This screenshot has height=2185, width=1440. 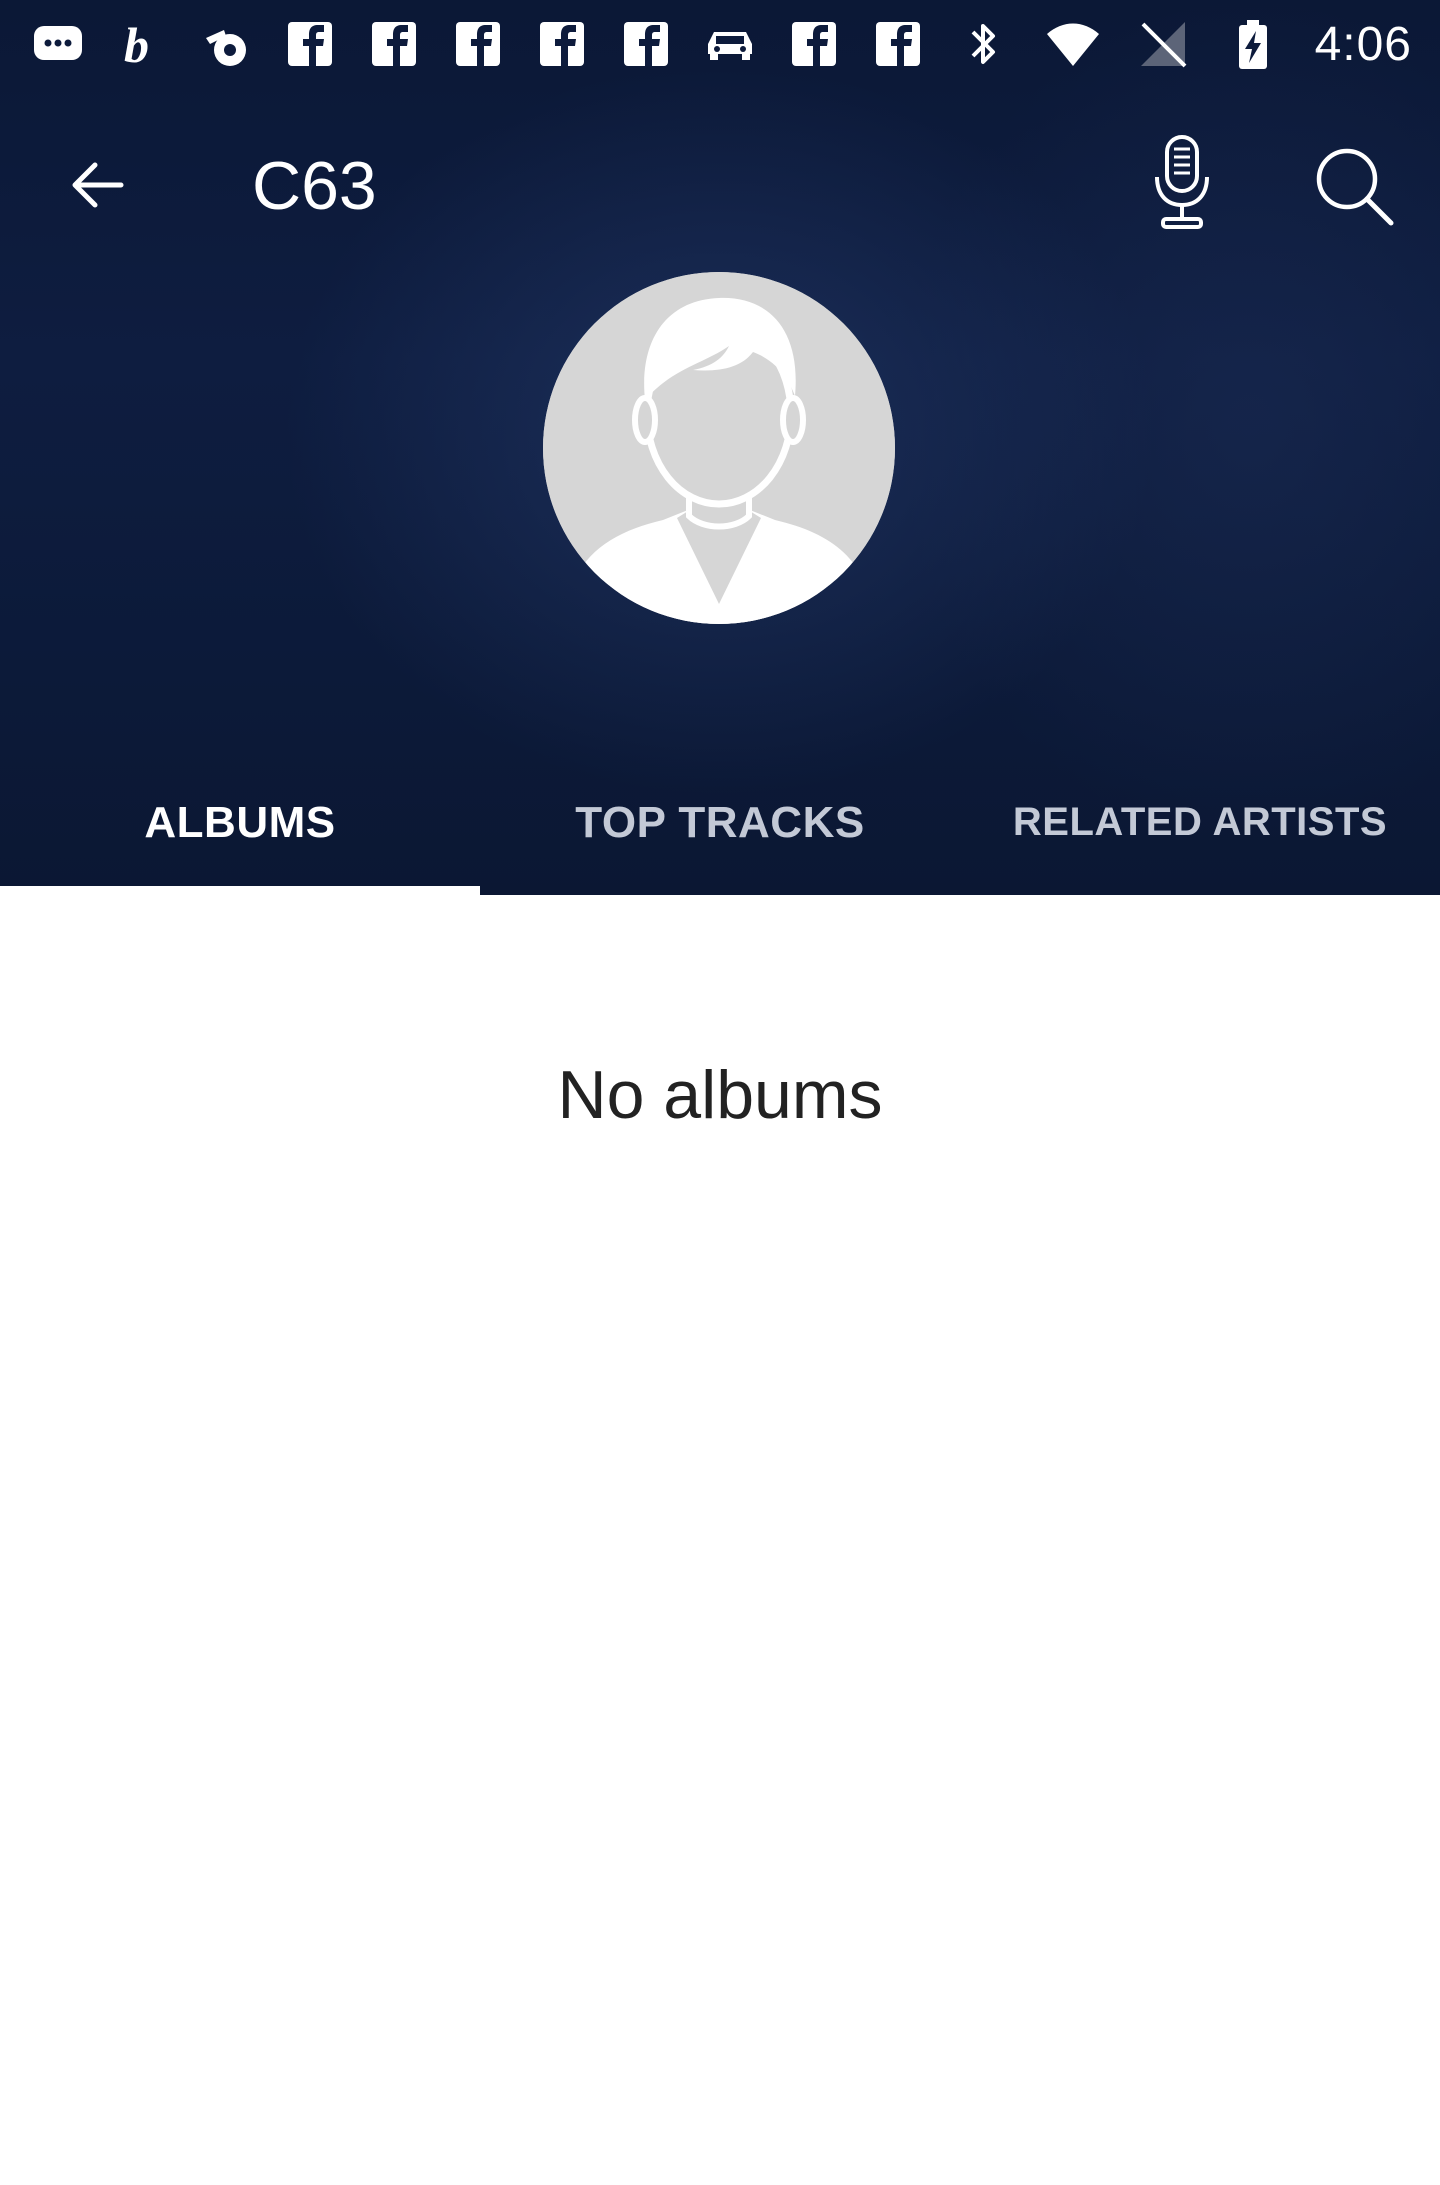 What do you see at coordinates (720, 185) in the screenshot?
I see `toolbar: C63` at bounding box center [720, 185].